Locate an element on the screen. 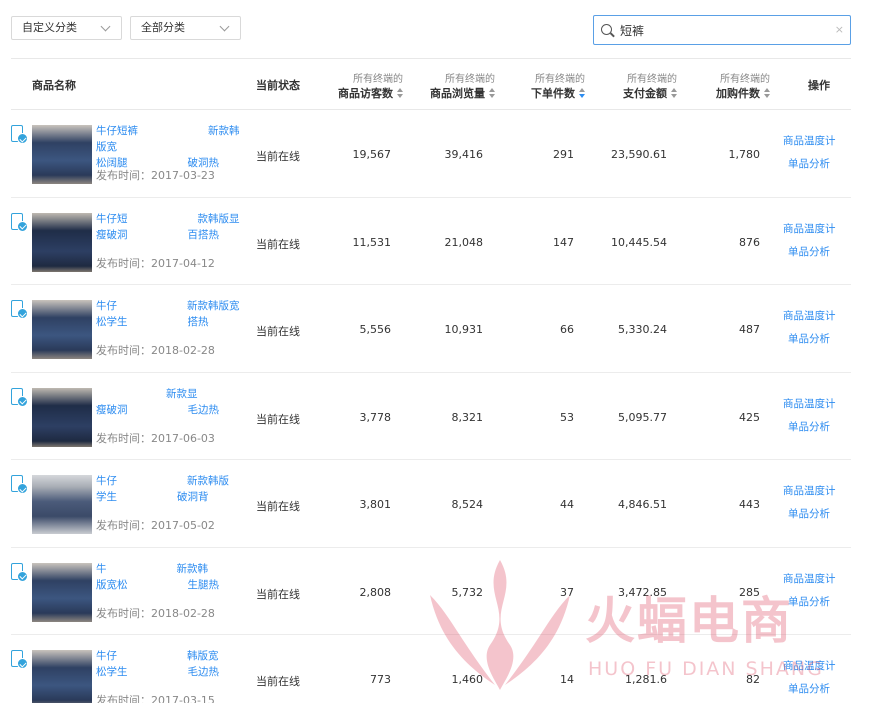  publish-time: 发布时间：2017-03-23 is located at coordinates (155, 175).